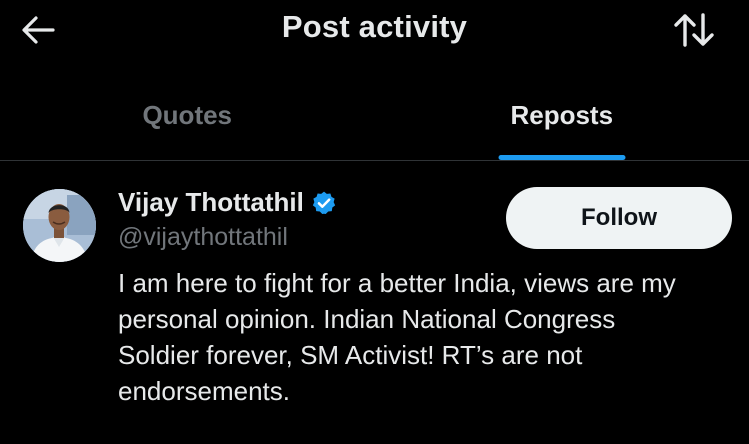 Image resolution: width=749 pixels, height=444 pixels. I want to click on follow-button: Follow, so click(619, 218).